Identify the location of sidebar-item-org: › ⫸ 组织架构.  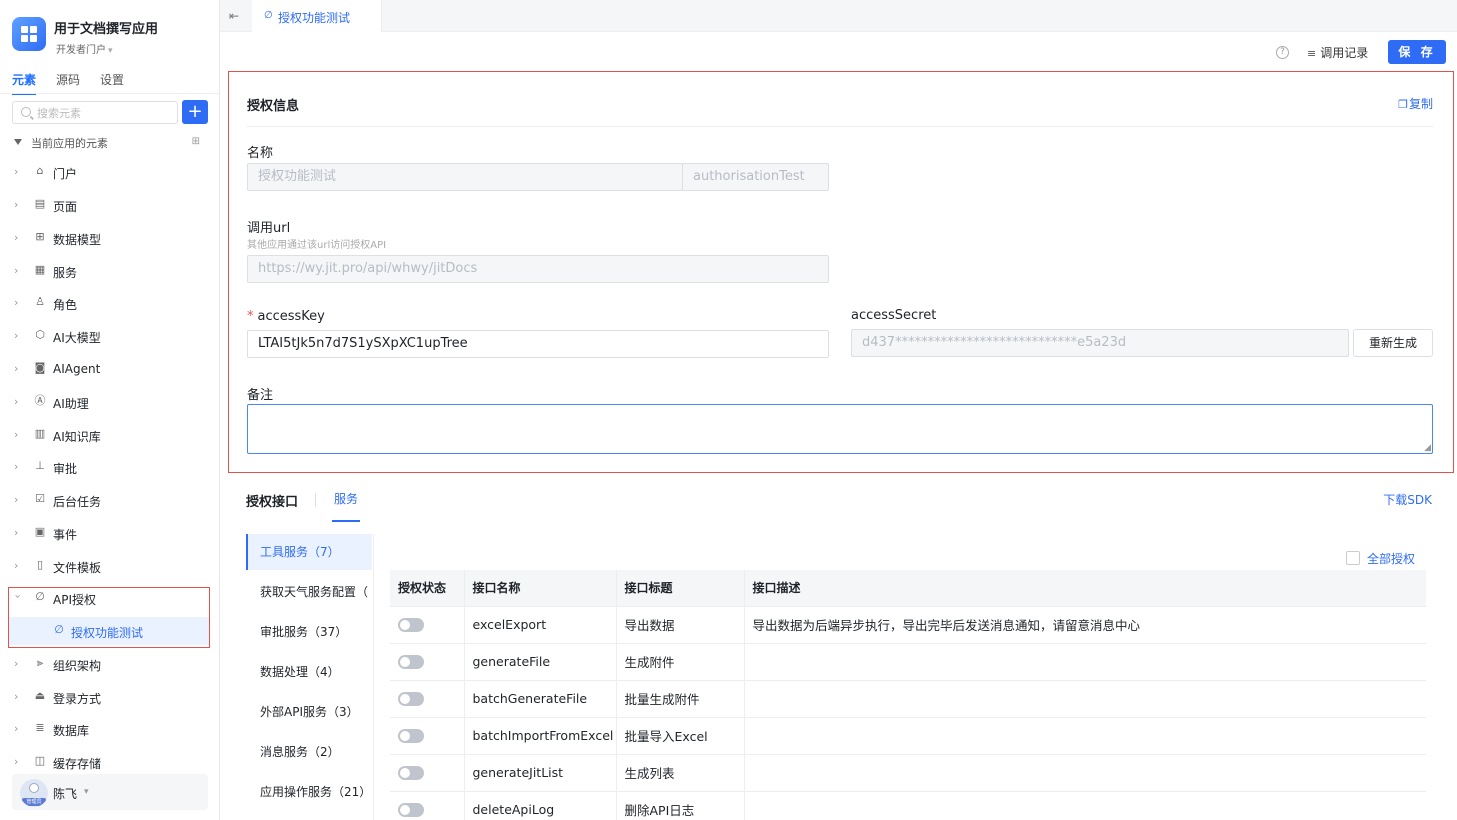
(109, 664).